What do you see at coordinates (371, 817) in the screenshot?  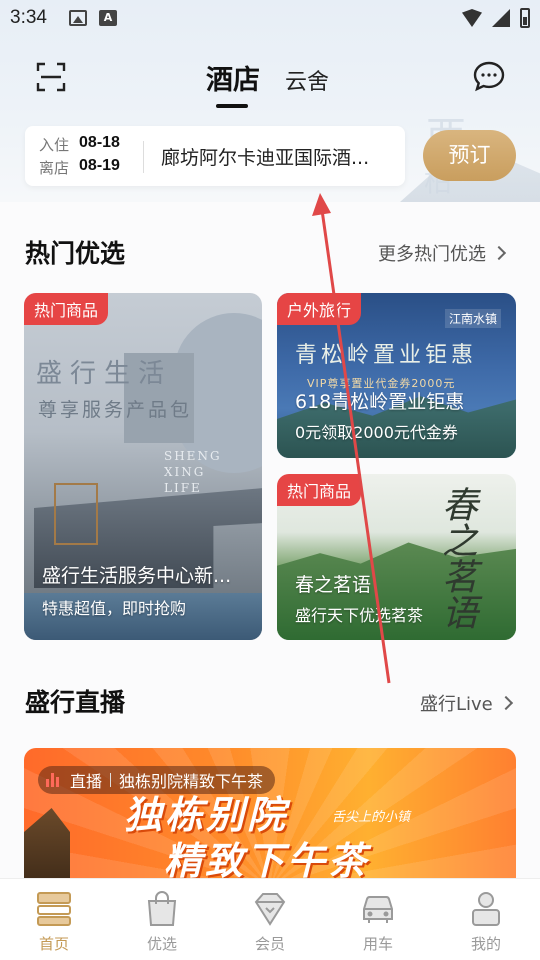 I see `banner-tag: 舌尖上的小镇` at bounding box center [371, 817].